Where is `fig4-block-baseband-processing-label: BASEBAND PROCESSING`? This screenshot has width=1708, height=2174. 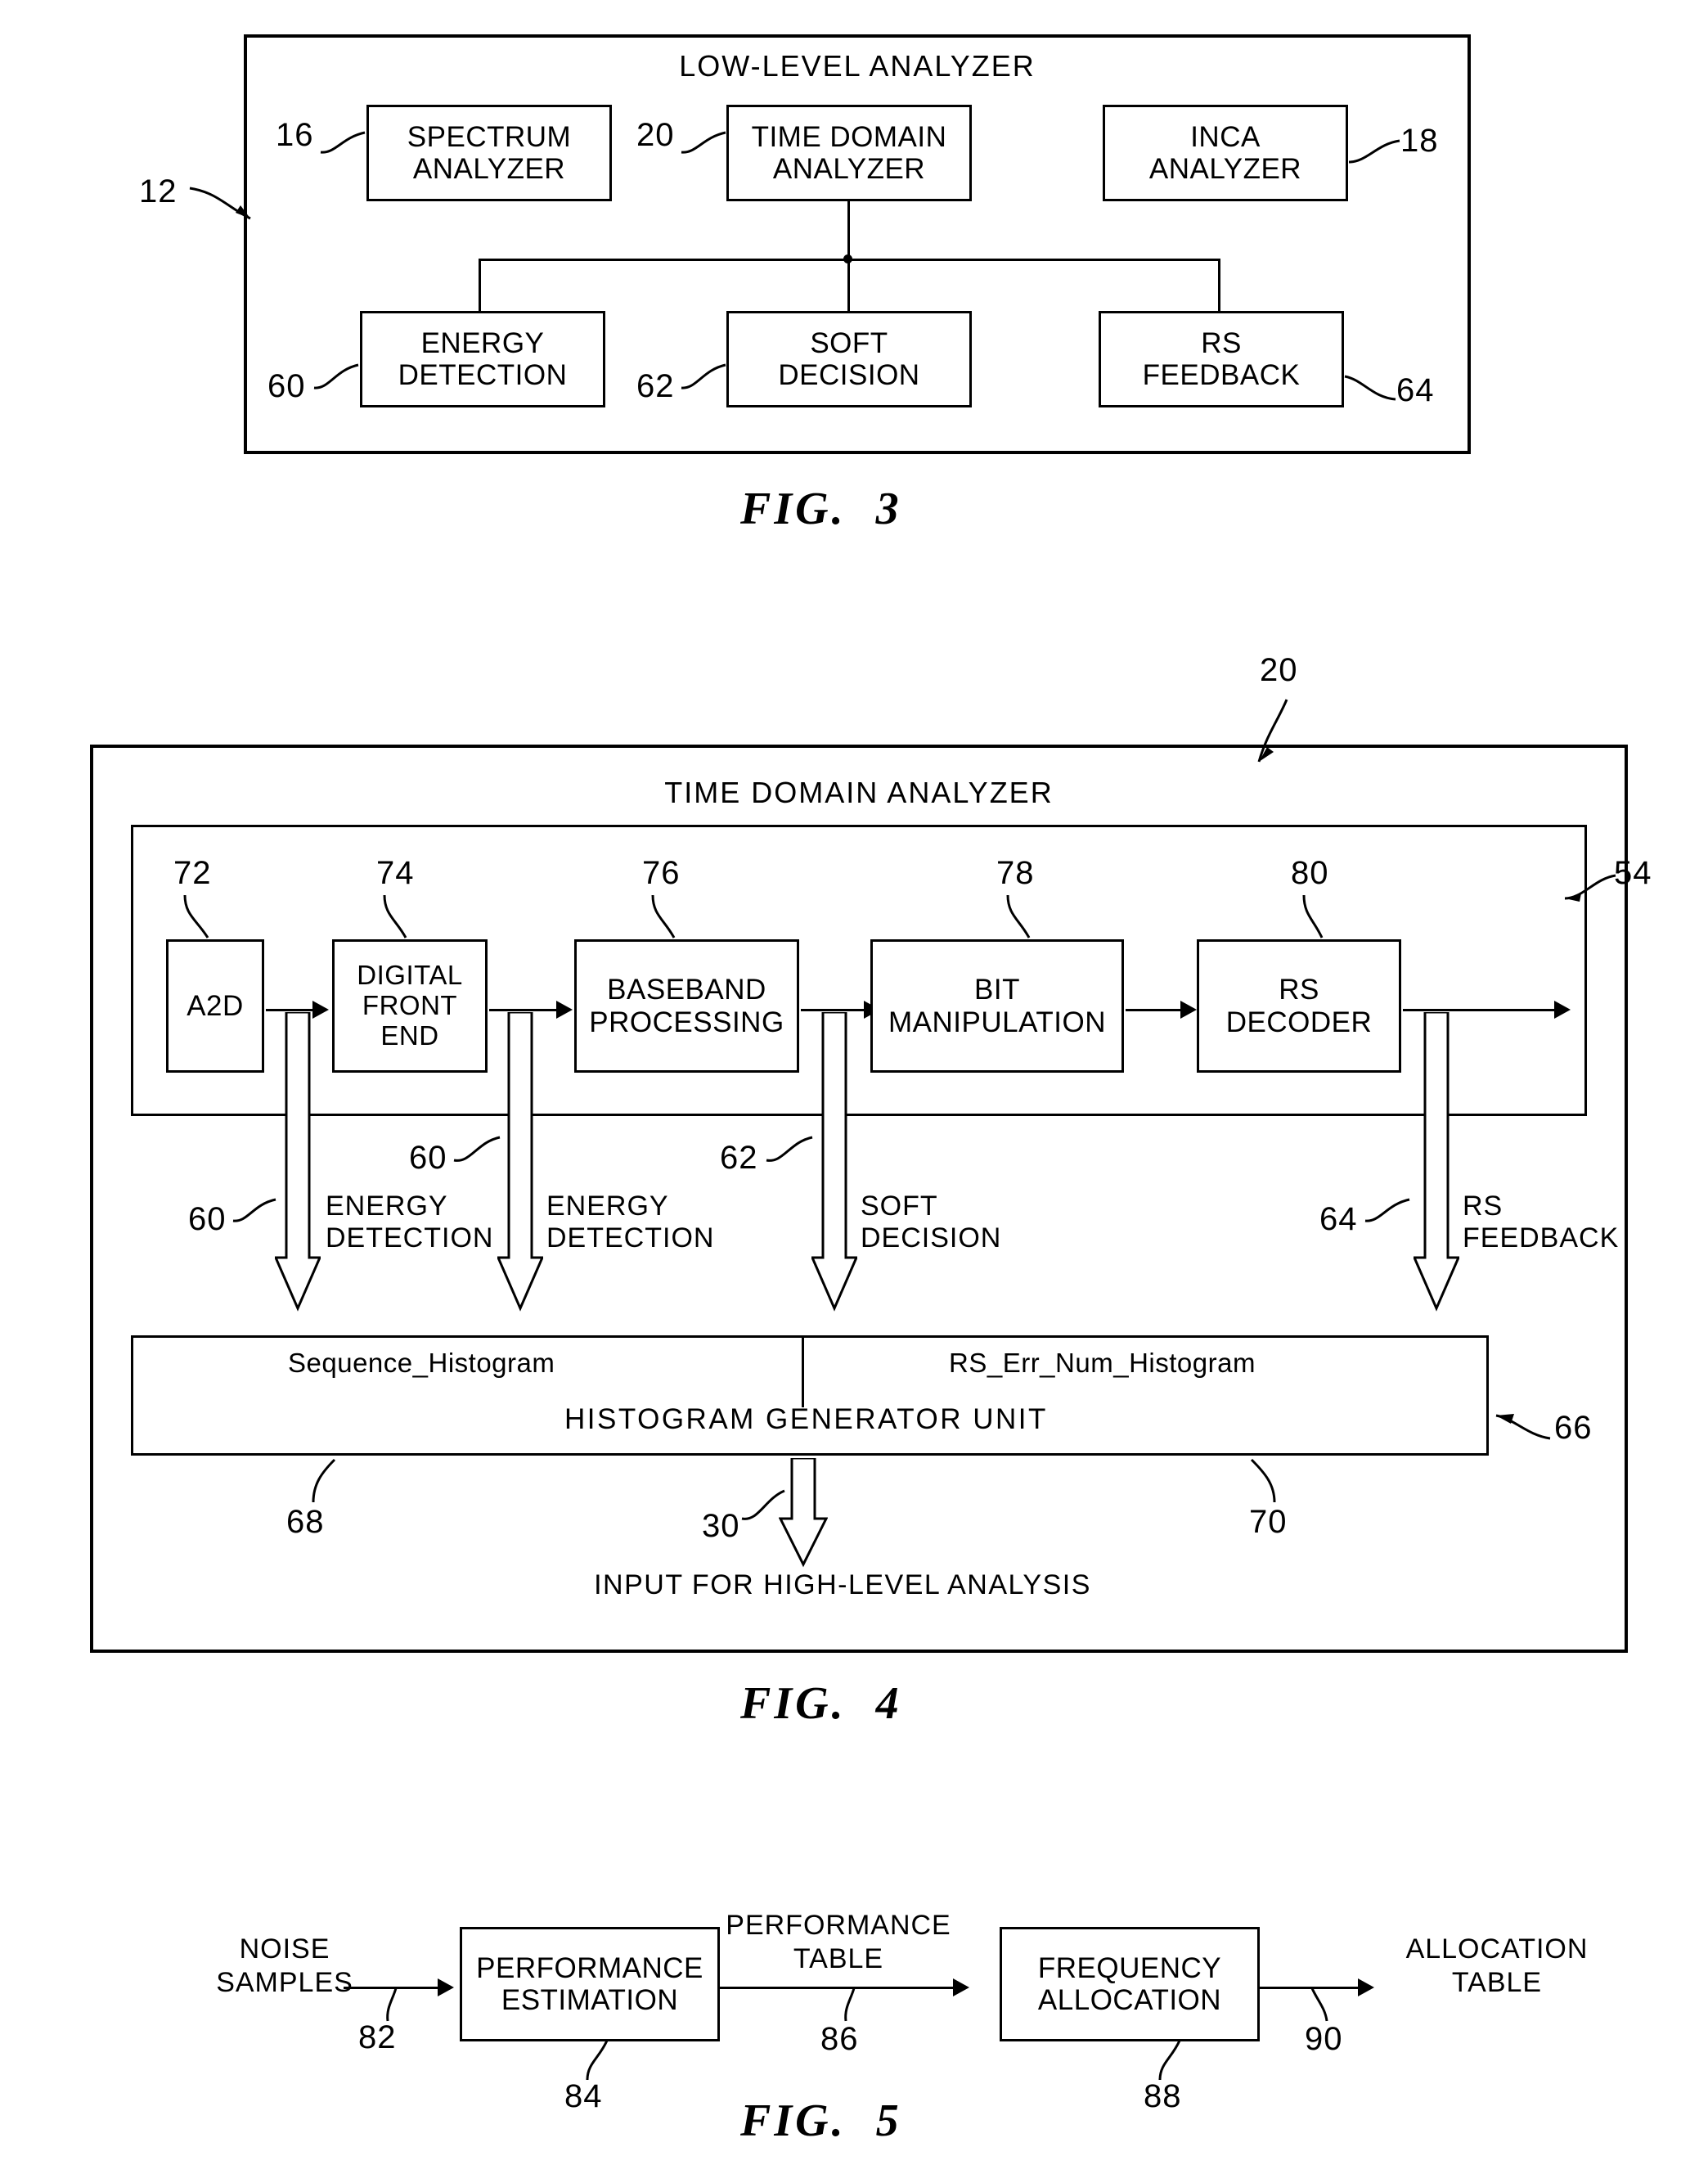
fig4-block-baseband-processing-label: BASEBAND PROCESSING is located at coordinates (686, 1006).